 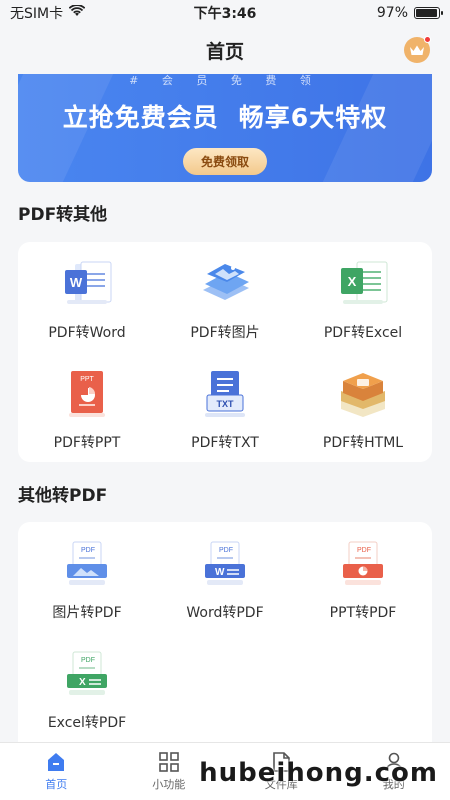 I want to click on word-to-pdf-button: PDF W Word转PDF, so click(x=225, y=577).